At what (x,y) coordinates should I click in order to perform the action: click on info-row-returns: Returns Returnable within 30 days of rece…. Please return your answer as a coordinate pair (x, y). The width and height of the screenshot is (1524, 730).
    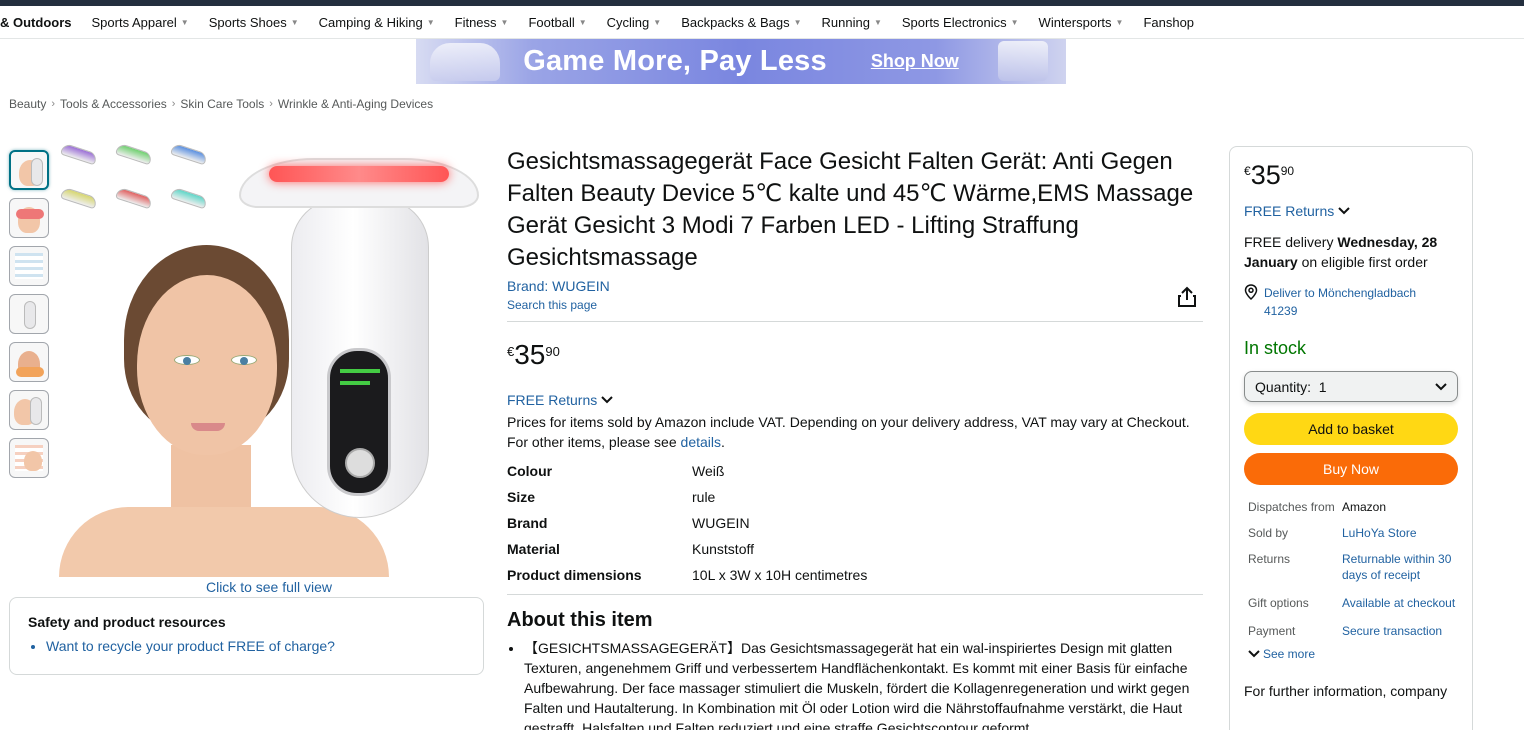
    Looking at the image, I should click on (1351, 567).